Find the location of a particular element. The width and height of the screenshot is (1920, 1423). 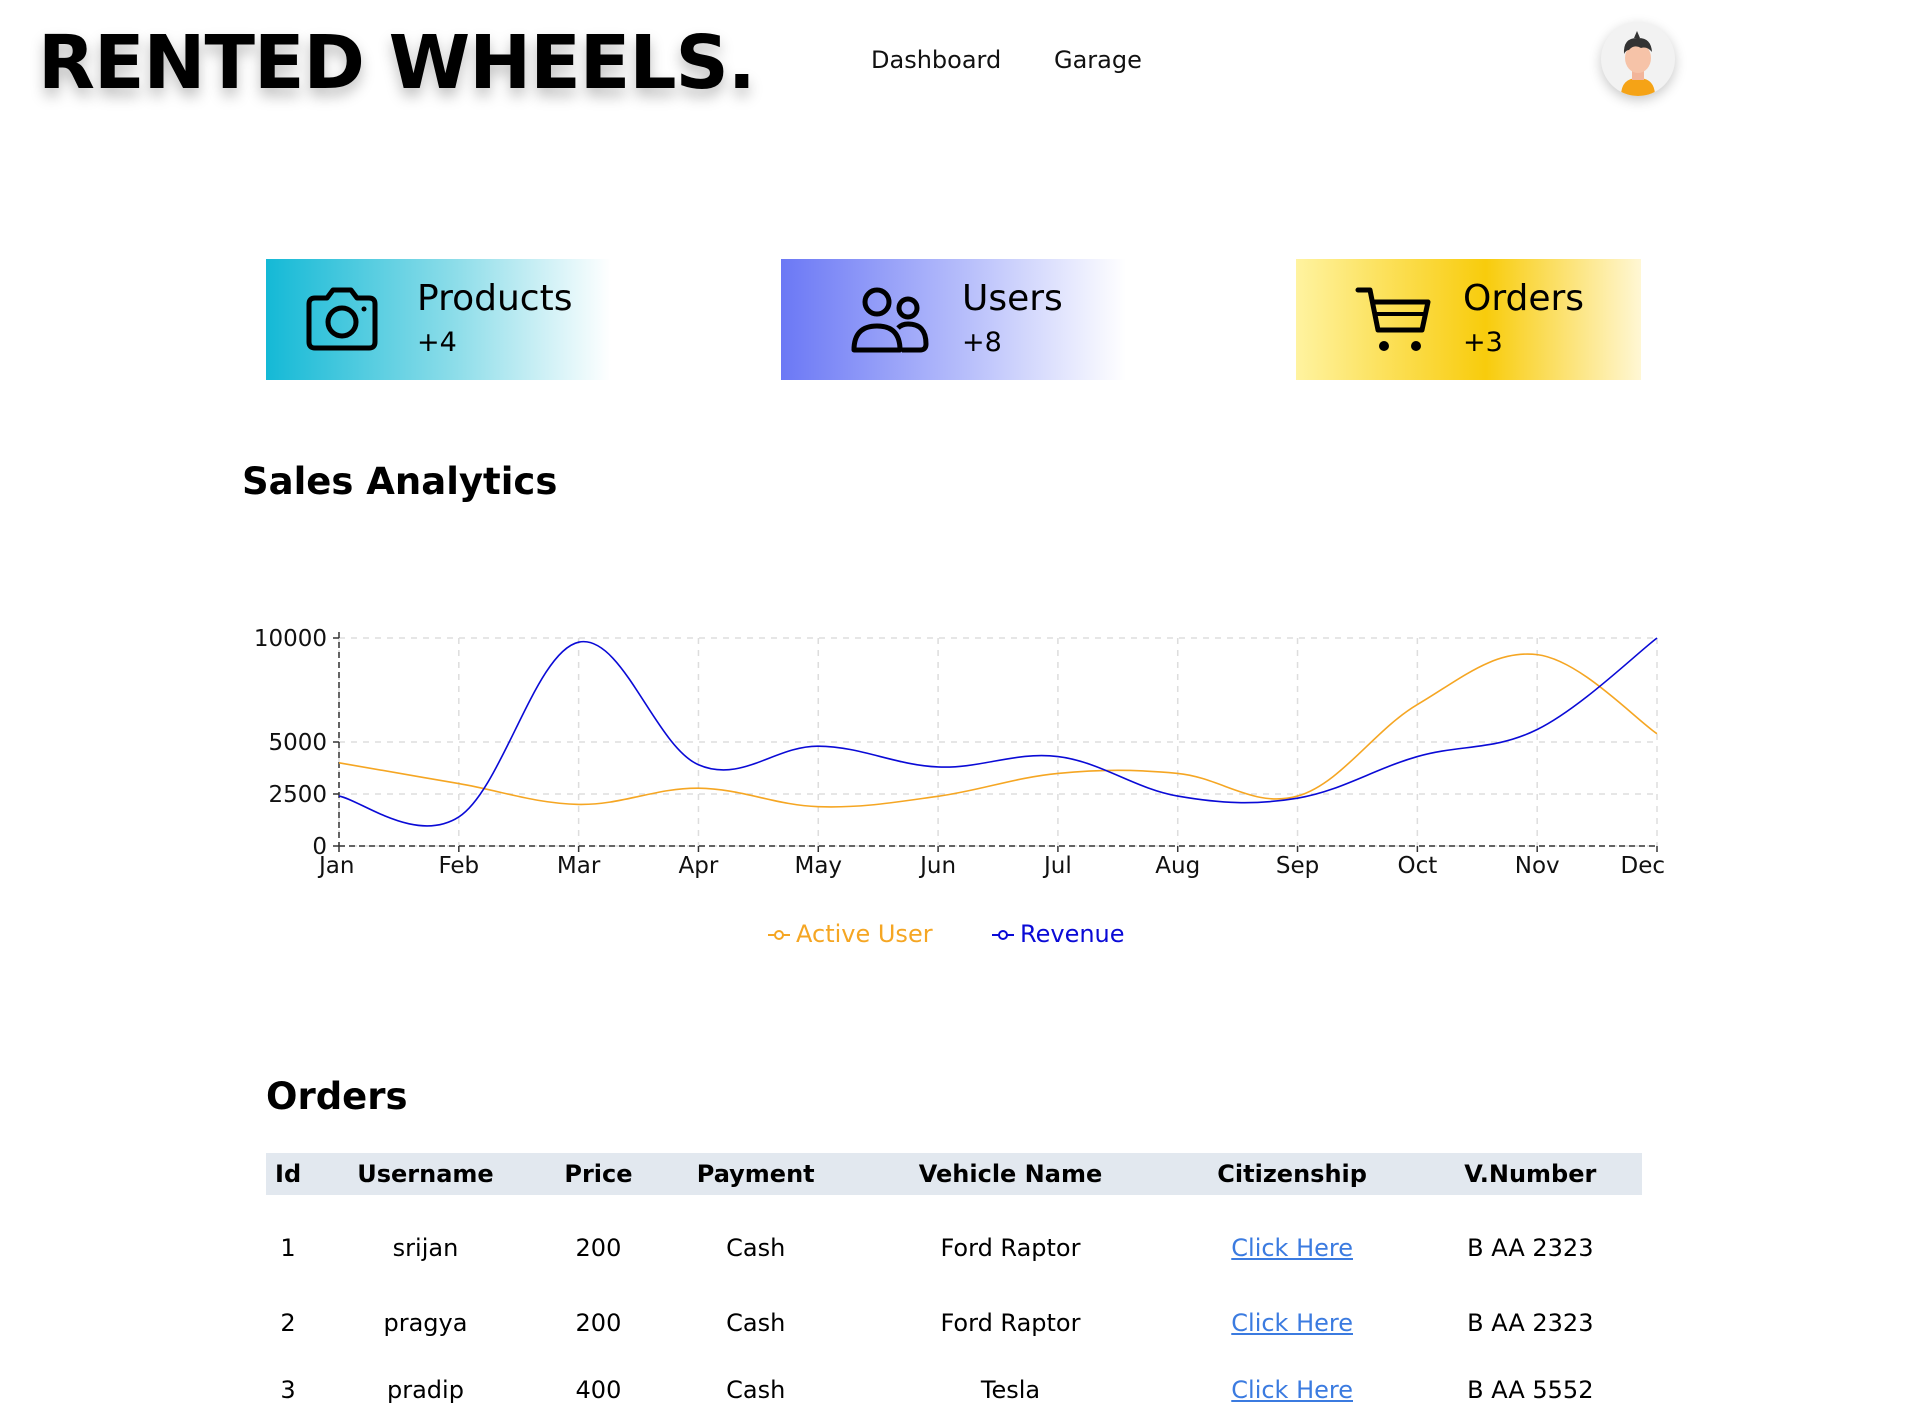

column-header-username: Username is located at coordinates (425, 1174).